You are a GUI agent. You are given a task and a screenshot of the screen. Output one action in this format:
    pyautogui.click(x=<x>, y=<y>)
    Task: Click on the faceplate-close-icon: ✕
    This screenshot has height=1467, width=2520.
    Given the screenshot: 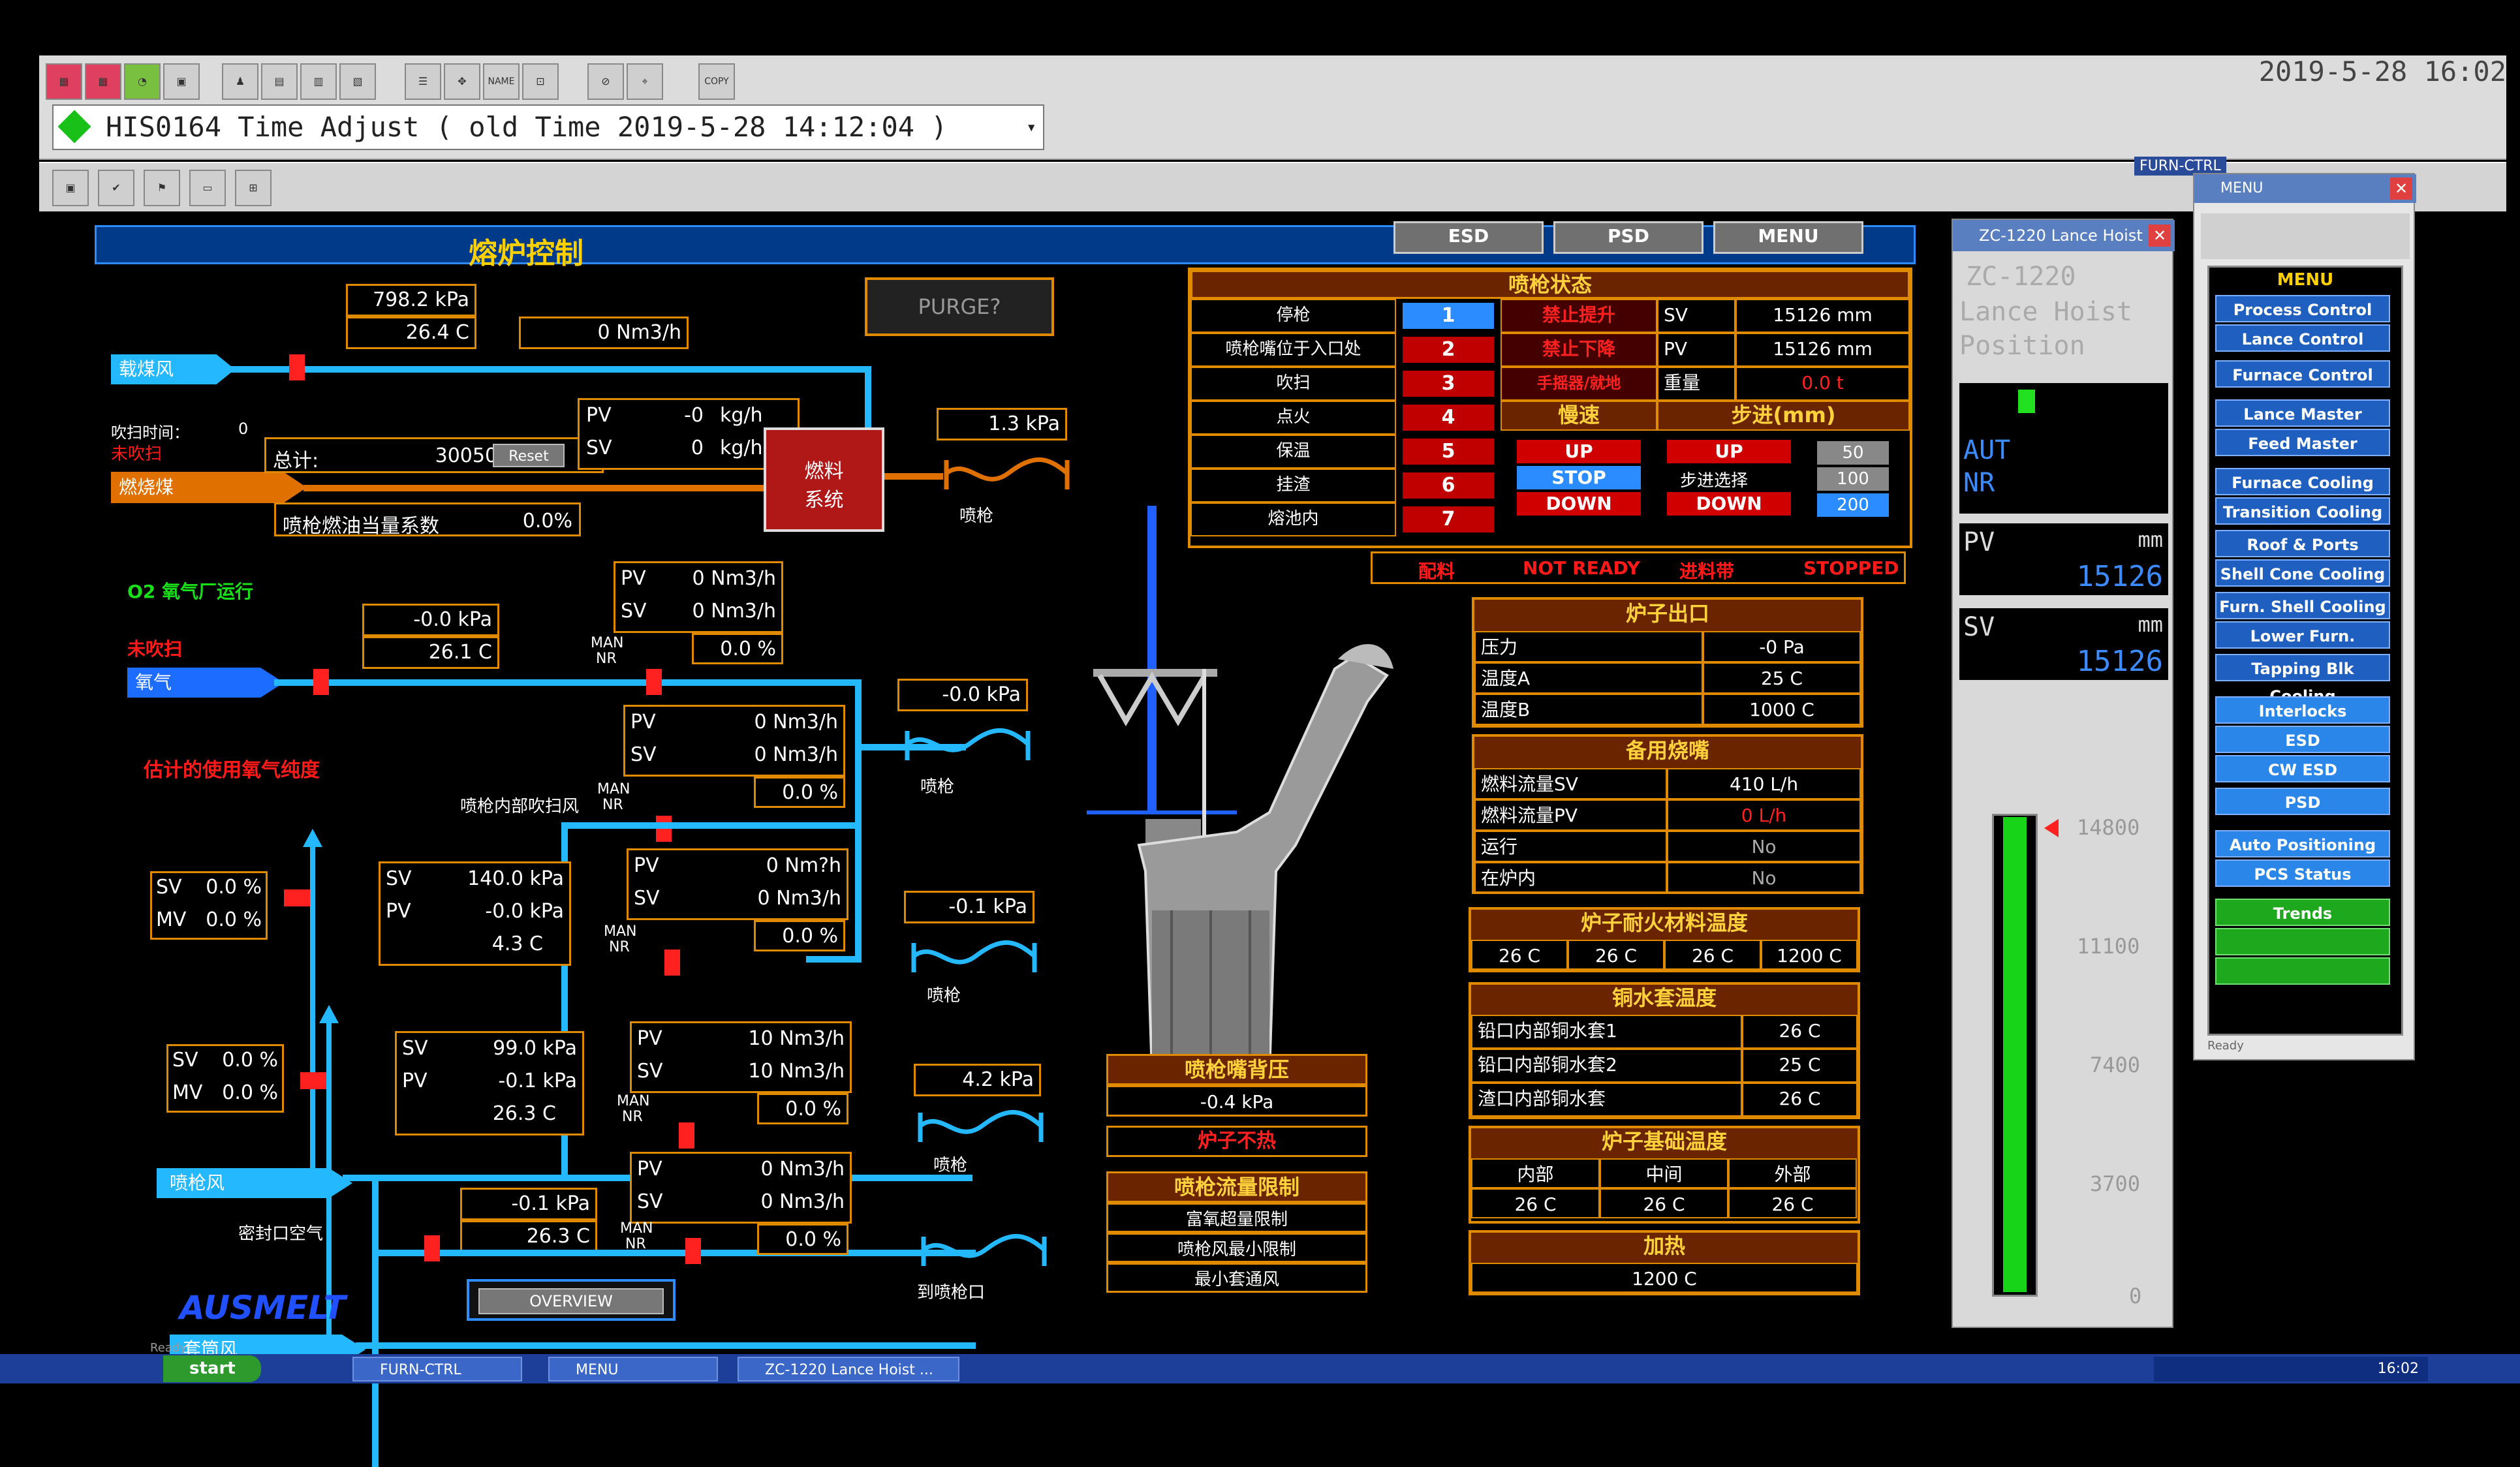 What is the action you would take?
    pyautogui.click(x=2160, y=235)
    